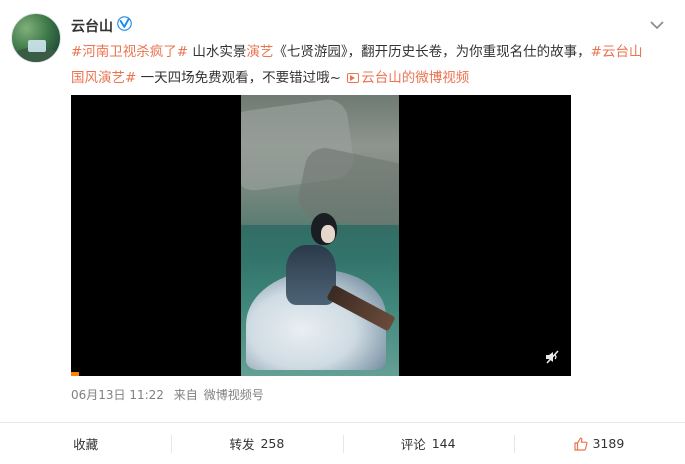 The width and height of the screenshot is (685, 464). What do you see at coordinates (657, 25) in the screenshot?
I see `chevron-down-icon` at bounding box center [657, 25].